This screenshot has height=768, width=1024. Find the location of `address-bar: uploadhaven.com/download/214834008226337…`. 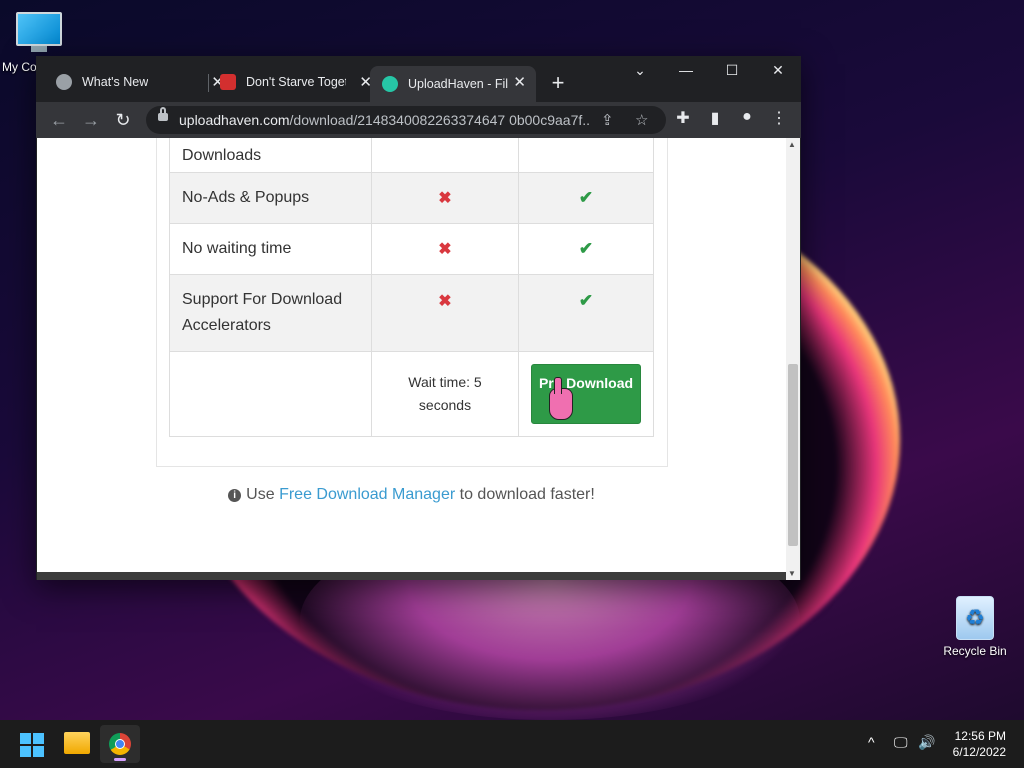

address-bar: uploadhaven.com/download/214834008226337… is located at coordinates (406, 120).